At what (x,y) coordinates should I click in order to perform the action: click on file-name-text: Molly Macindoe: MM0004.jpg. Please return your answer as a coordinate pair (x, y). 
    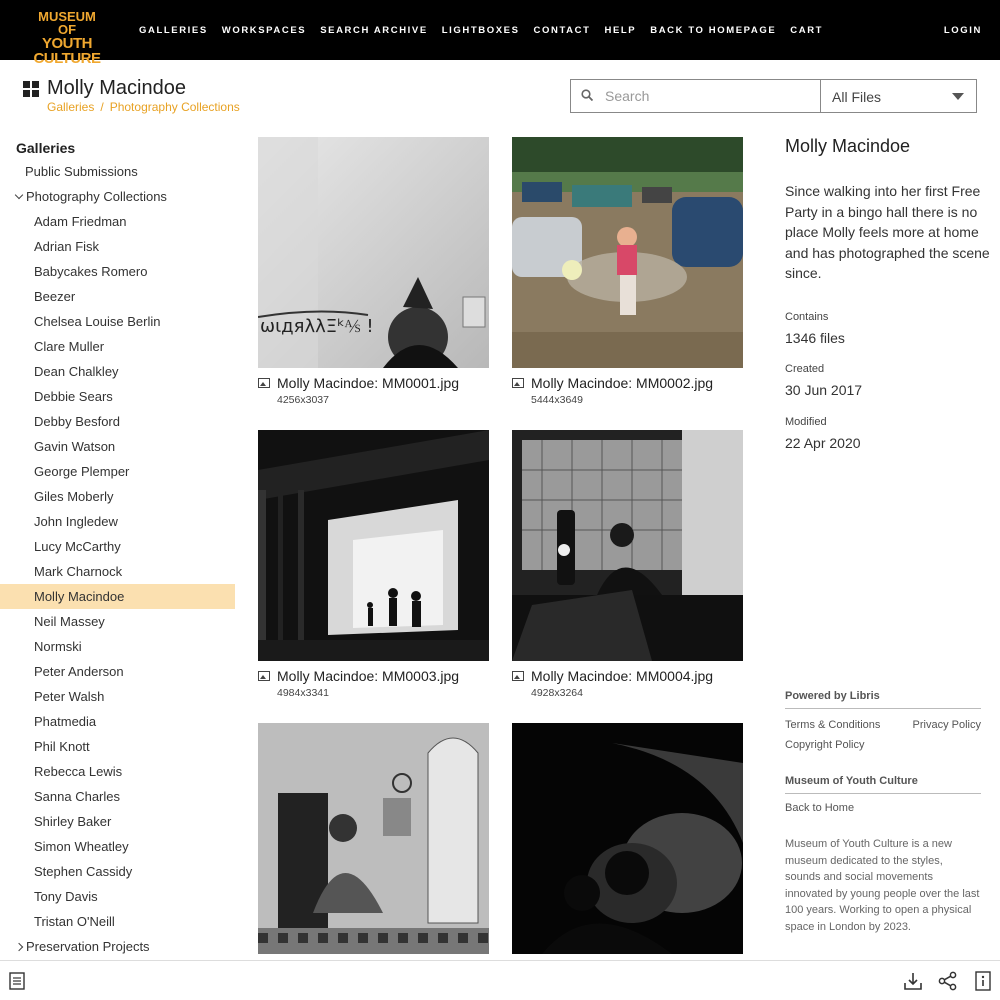
    Looking at the image, I should click on (622, 676).